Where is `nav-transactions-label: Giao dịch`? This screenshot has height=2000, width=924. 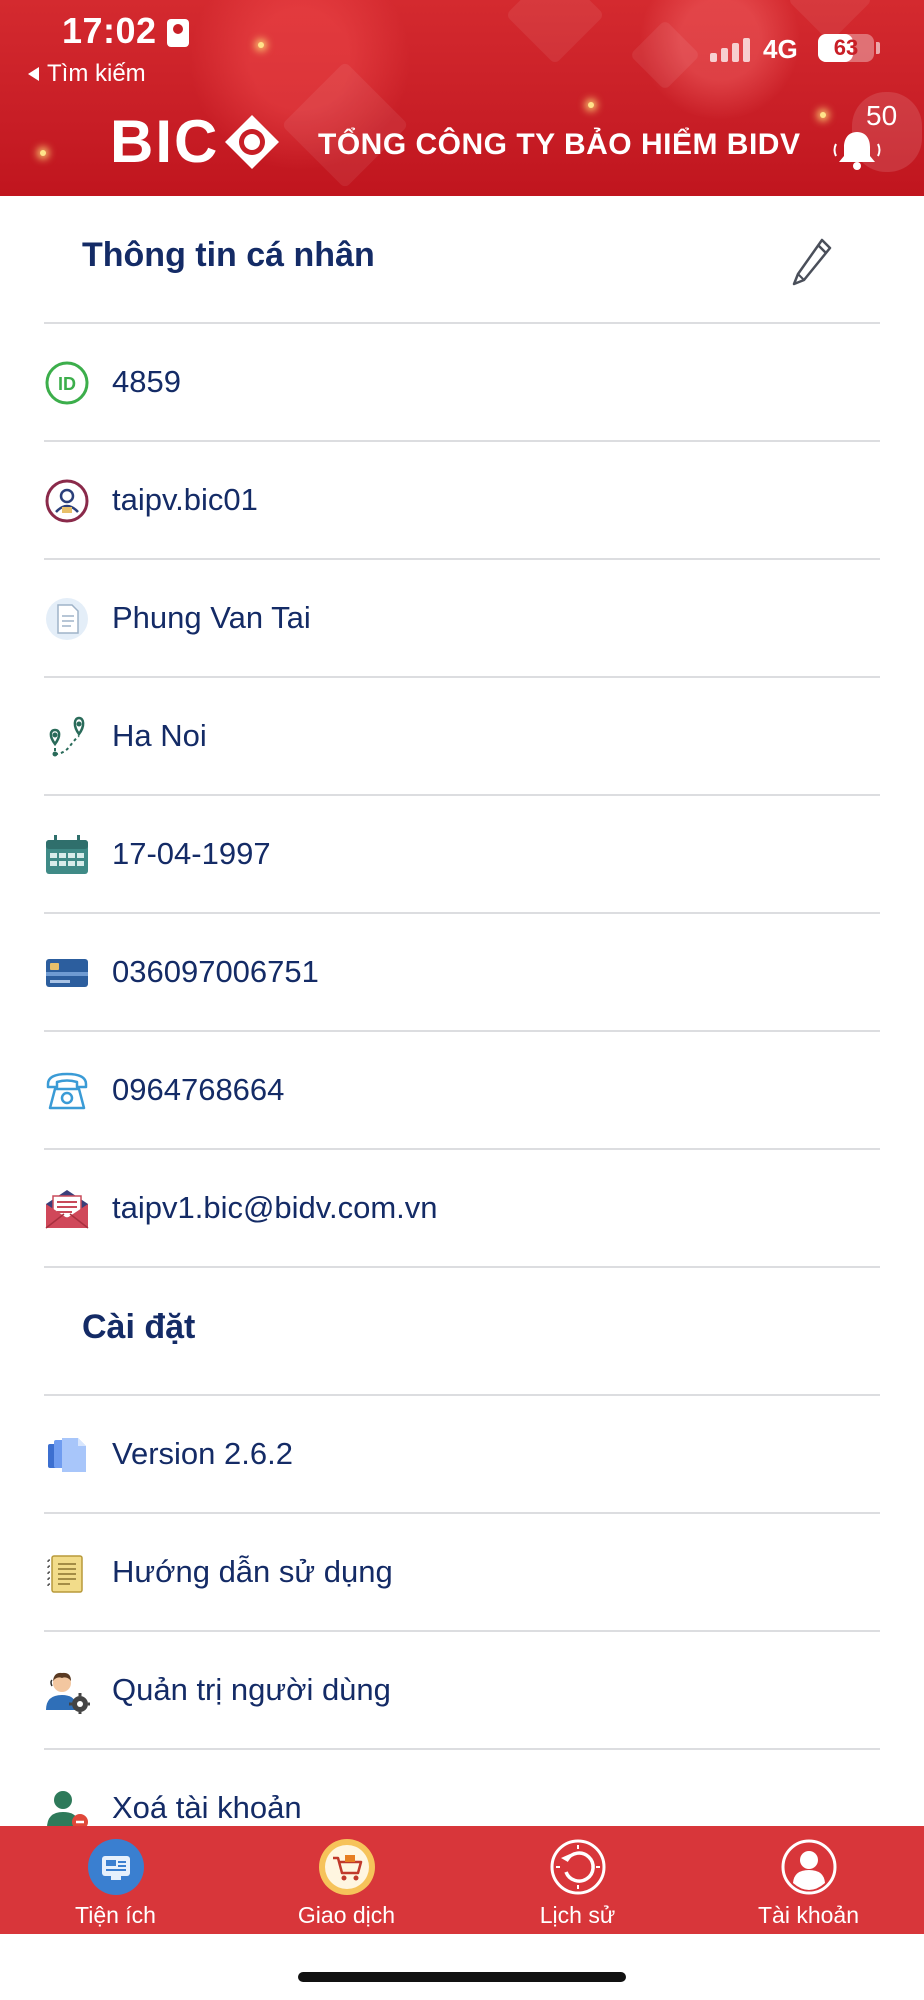 nav-transactions-label: Giao dịch is located at coordinates (346, 1915).